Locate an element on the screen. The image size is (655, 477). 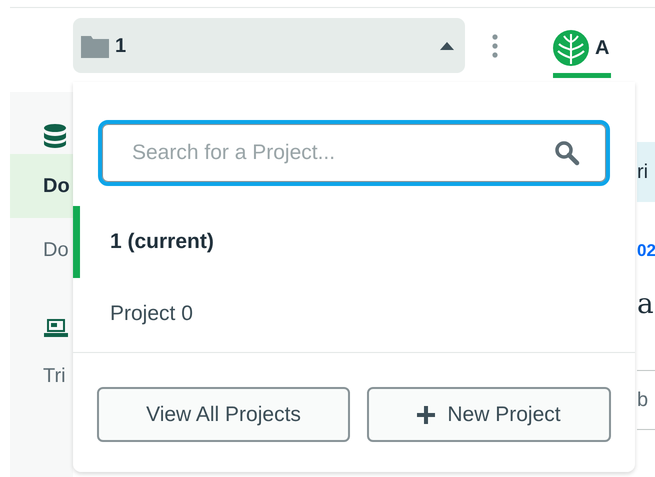
content-field: b is located at coordinates (646, 400).